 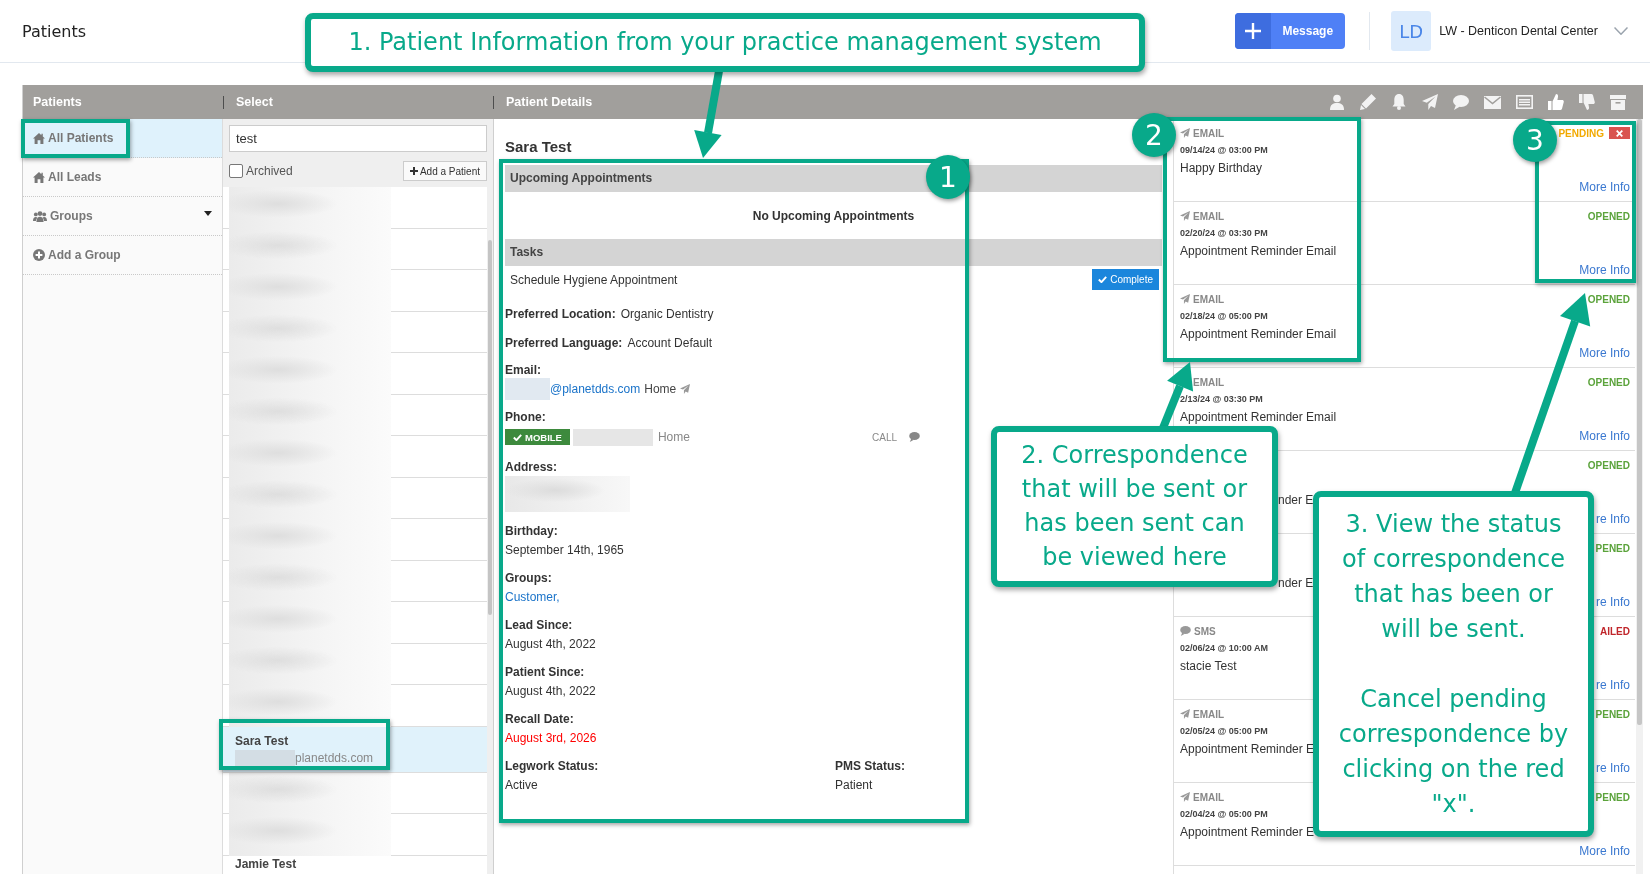 What do you see at coordinates (254, 102) in the screenshot?
I see `column-title: Select` at bounding box center [254, 102].